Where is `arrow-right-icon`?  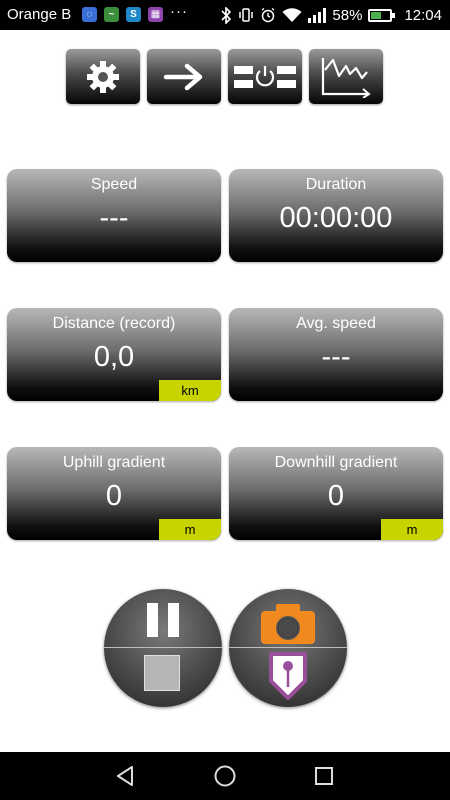 arrow-right-icon is located at coordinates (183, 76).